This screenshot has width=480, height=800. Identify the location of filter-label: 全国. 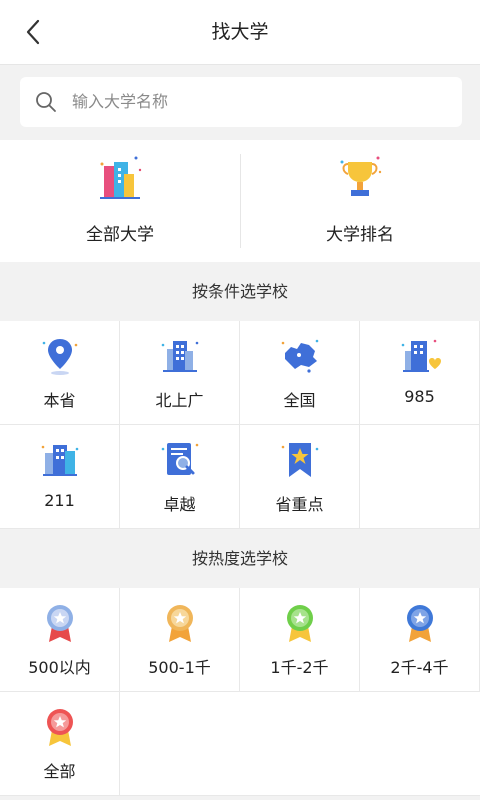
(299, 400).